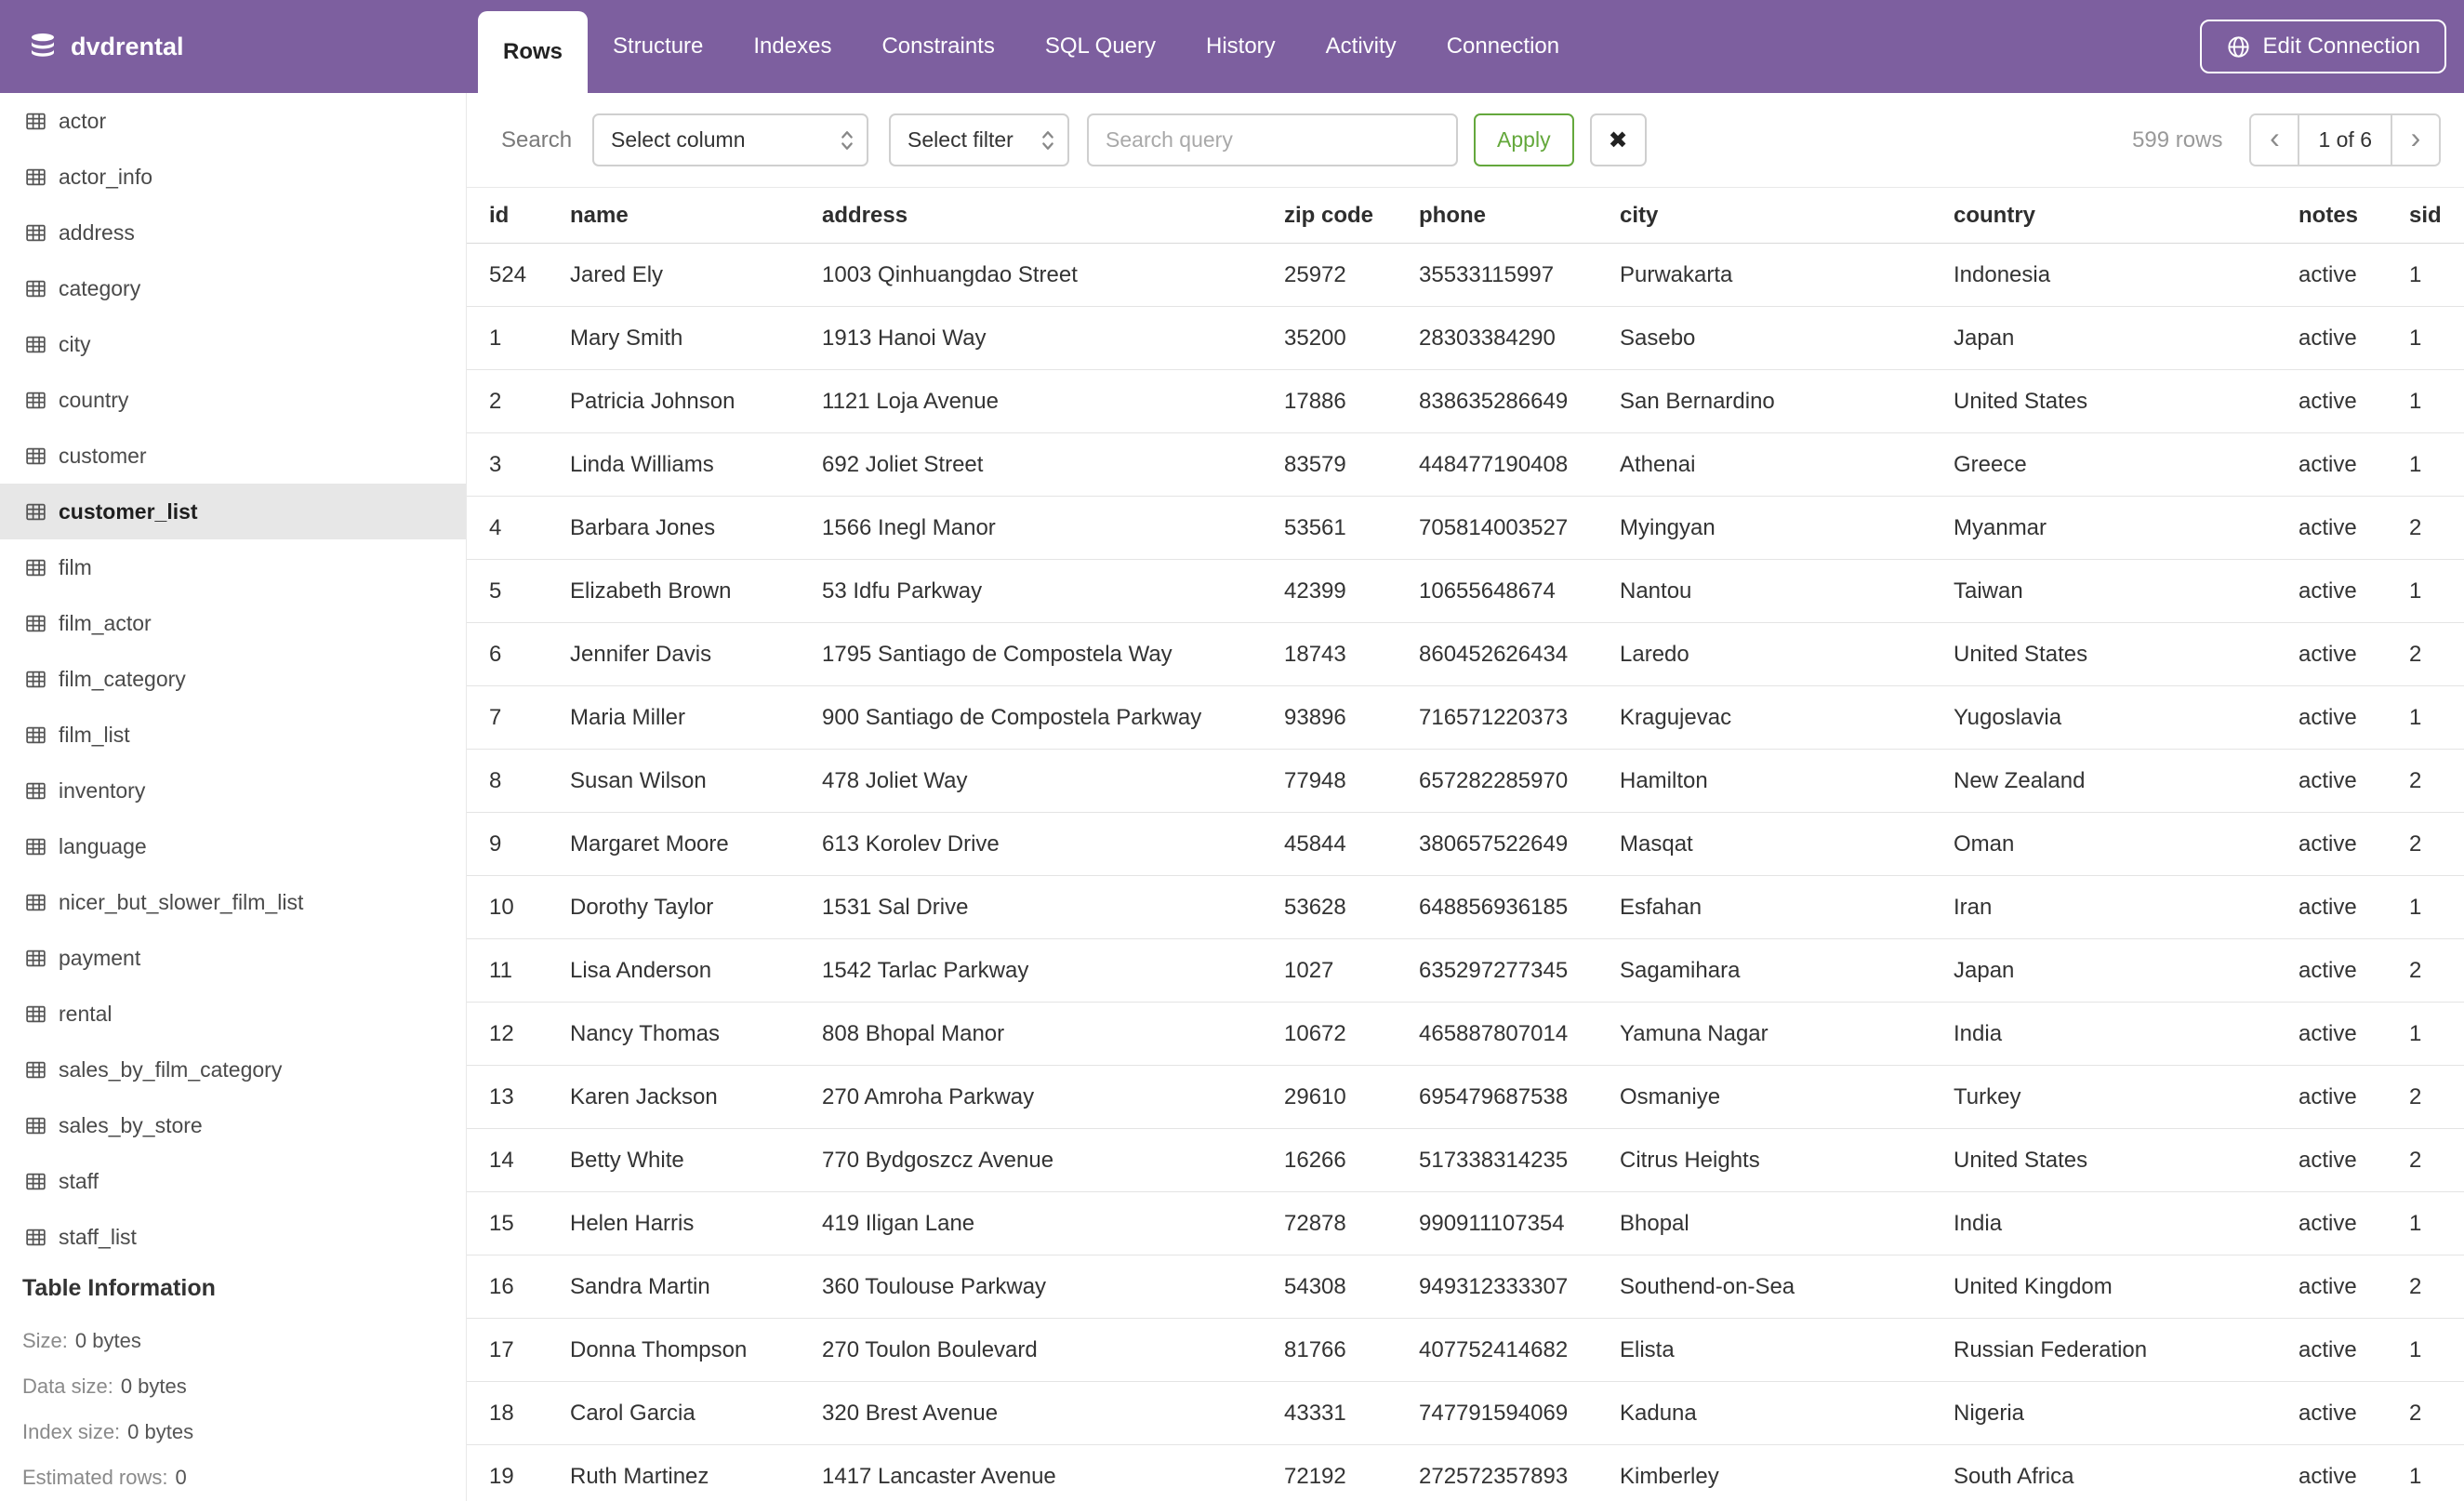  Describe the element at coordinates (233, 1237) in the screenshot. I see `sidebar-item-staff-list: staff_list` at that location.